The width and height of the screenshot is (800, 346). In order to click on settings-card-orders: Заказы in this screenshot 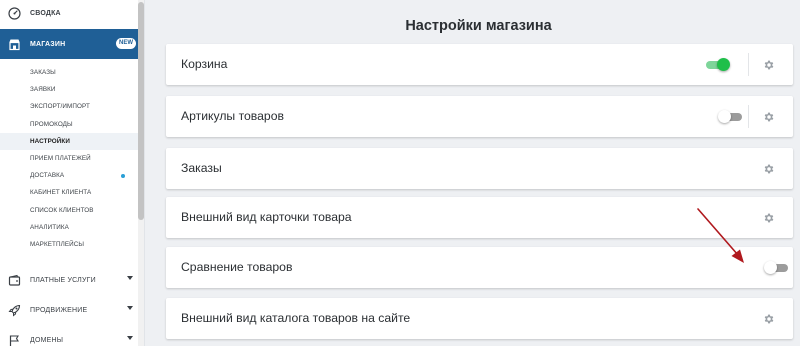, I will do `click(479, 168)`.